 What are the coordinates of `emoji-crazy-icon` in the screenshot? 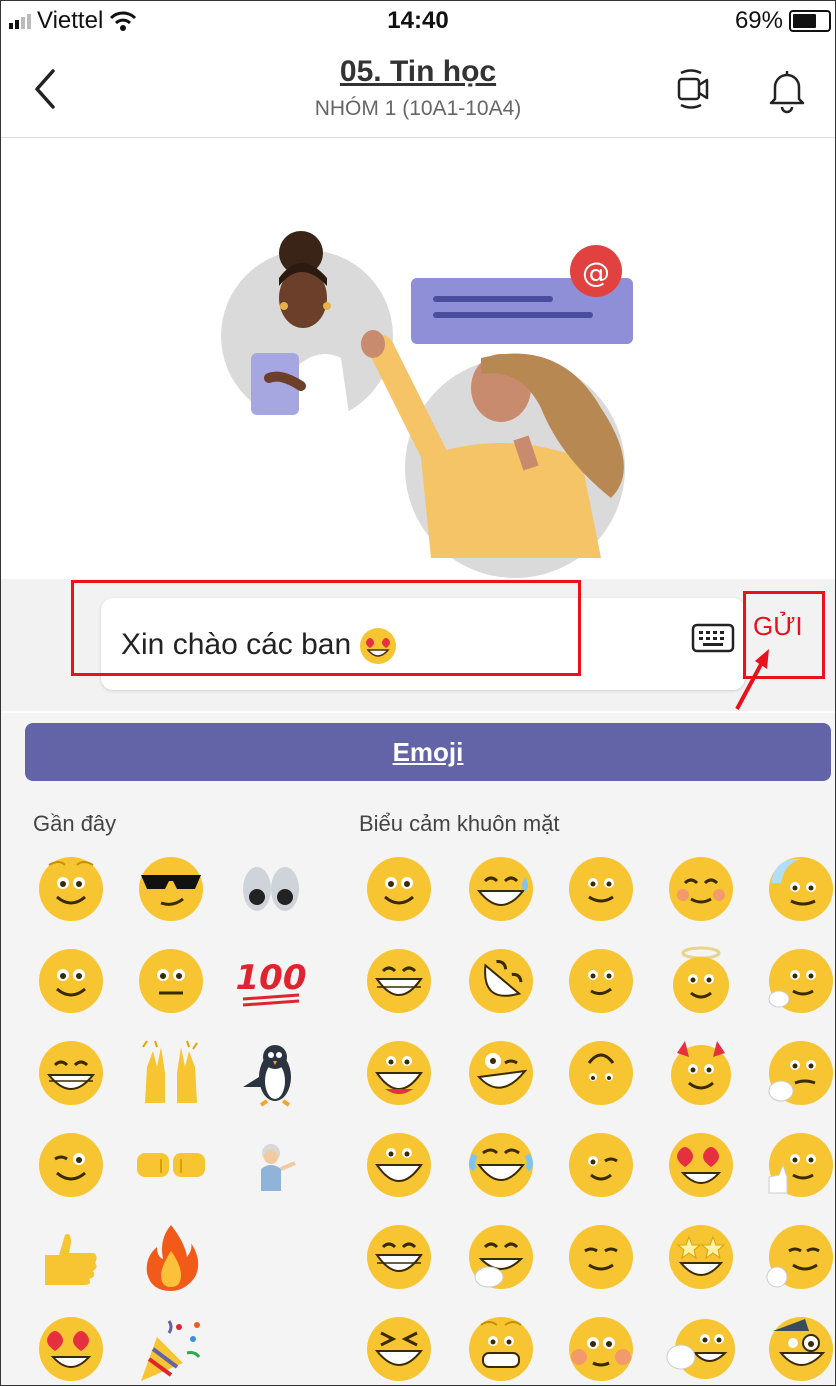 It's located at (501, 1073).